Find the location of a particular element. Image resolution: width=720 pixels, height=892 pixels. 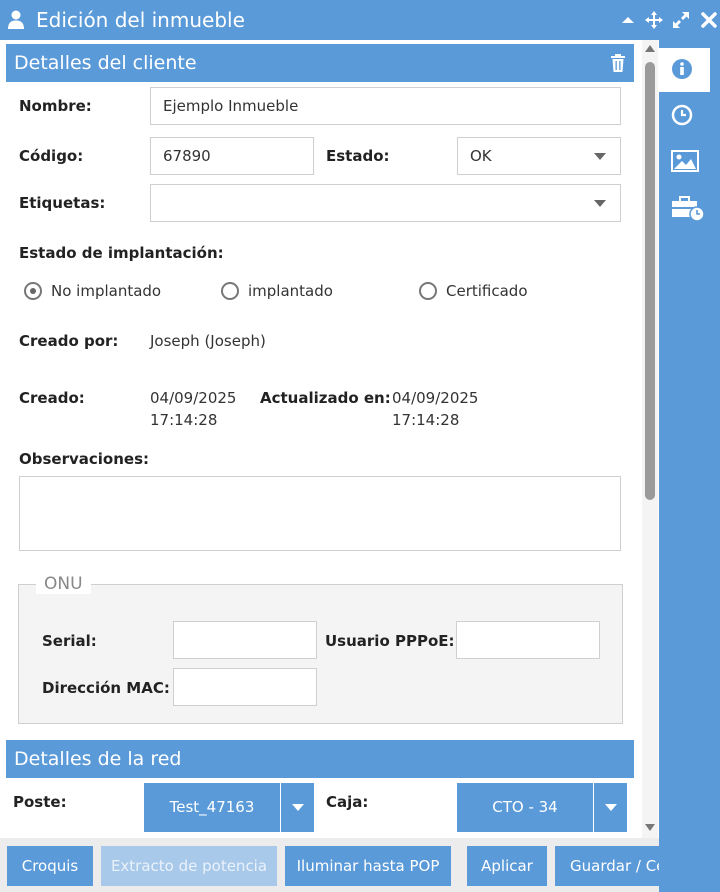

pole-dropdown-button: Test_47163 is located at coordinates (229, 807).